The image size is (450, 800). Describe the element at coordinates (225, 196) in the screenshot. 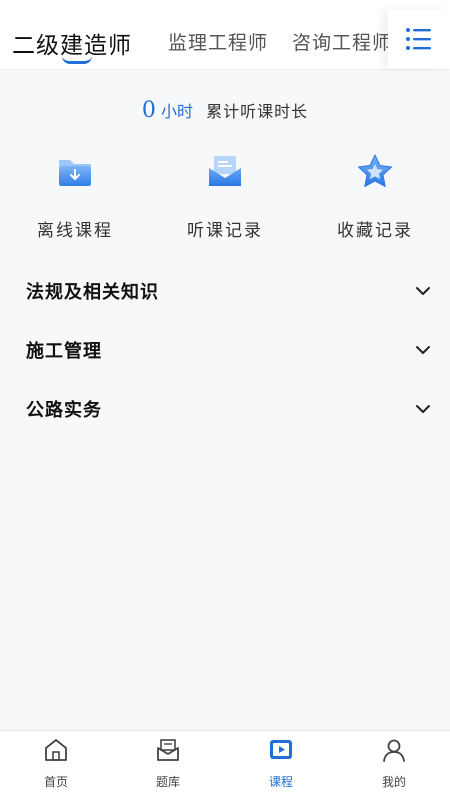

I see `listening-record-button: 听课记录` at that location.